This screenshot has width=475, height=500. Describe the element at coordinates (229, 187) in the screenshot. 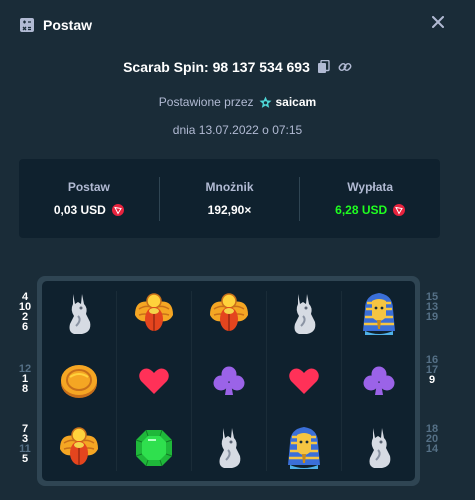

I see `multiplier-label: Mnożnik` at that location.